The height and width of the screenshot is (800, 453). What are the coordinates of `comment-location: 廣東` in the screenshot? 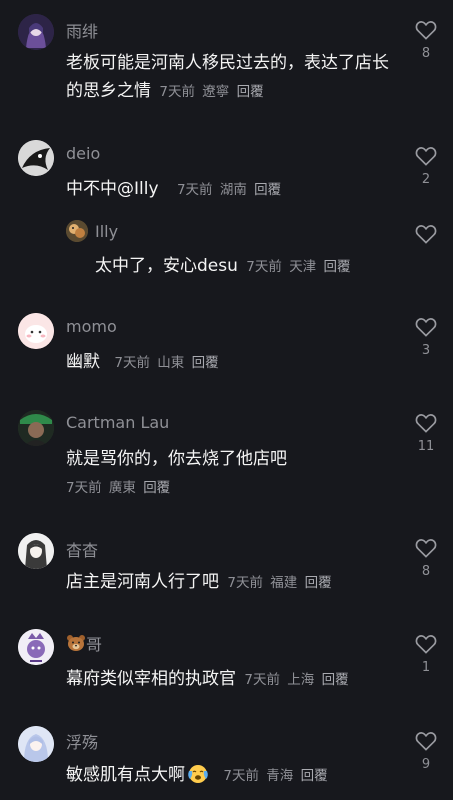 It's located at (122, 488).